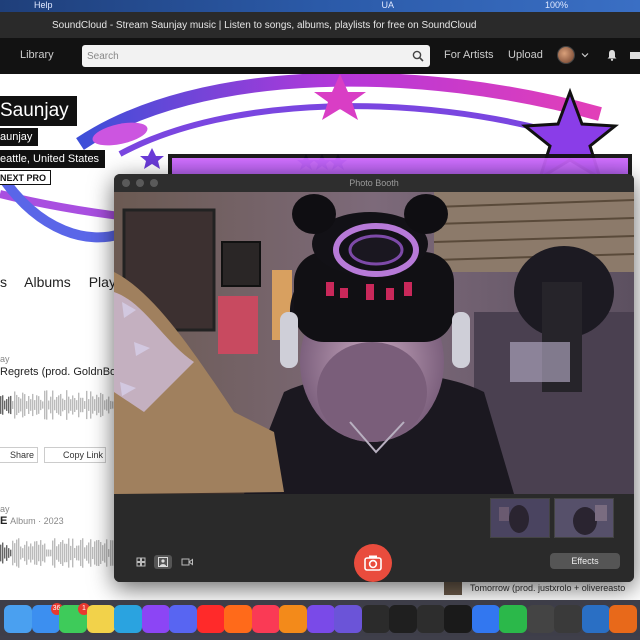 This screenshot has width=640, height=640. What do you see at coordinates (83, 455) in the screenshot?
I see `copy-link-label: Copy Link` at bounding box center [83, 455].